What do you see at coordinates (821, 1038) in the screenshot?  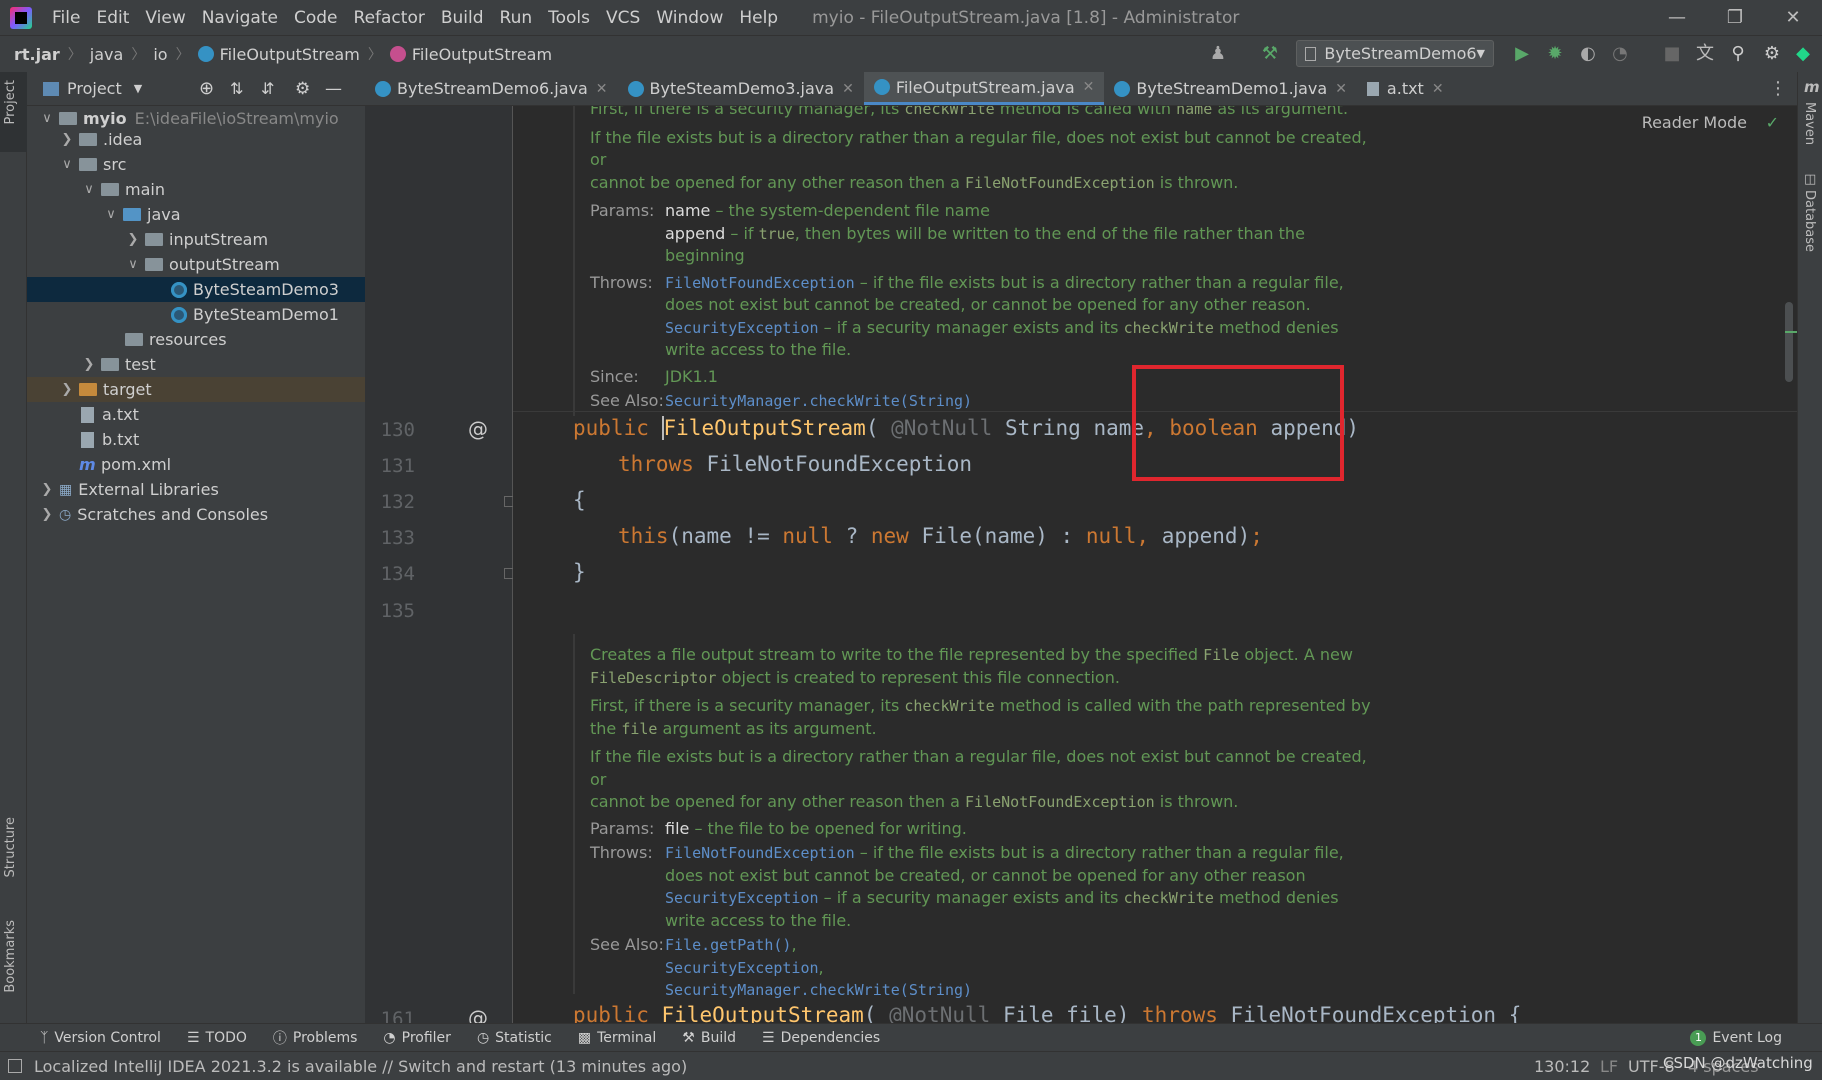 I see `dependencies-tab: ☰ Dependencies` at bounding box center [821, 1038].